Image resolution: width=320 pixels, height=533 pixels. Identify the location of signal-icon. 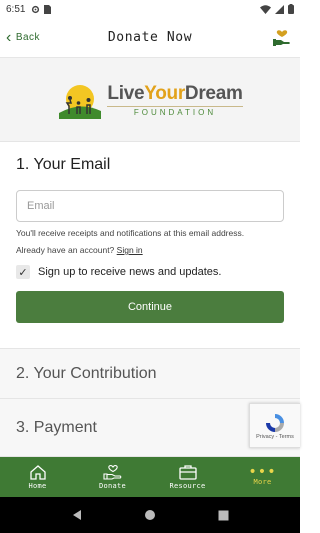
(279, 9).